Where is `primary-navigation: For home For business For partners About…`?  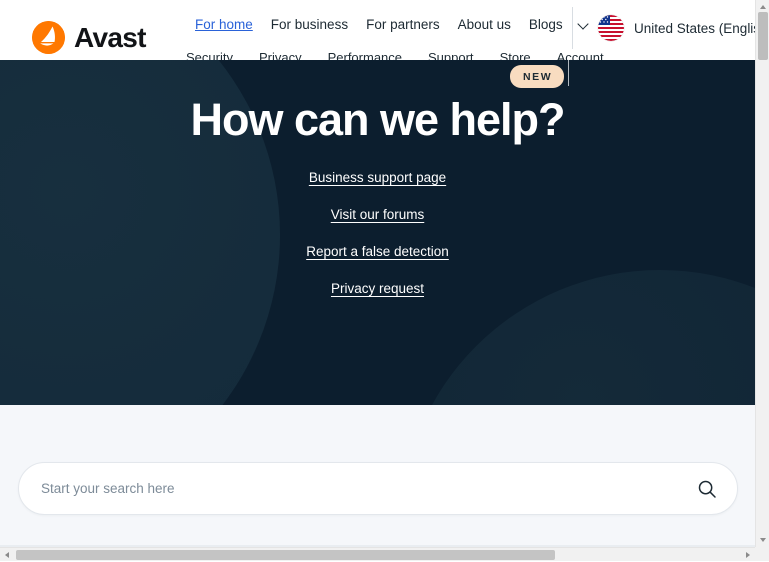 primary-navigation: For home For business For partners About… is located at coordinates (389, 24).